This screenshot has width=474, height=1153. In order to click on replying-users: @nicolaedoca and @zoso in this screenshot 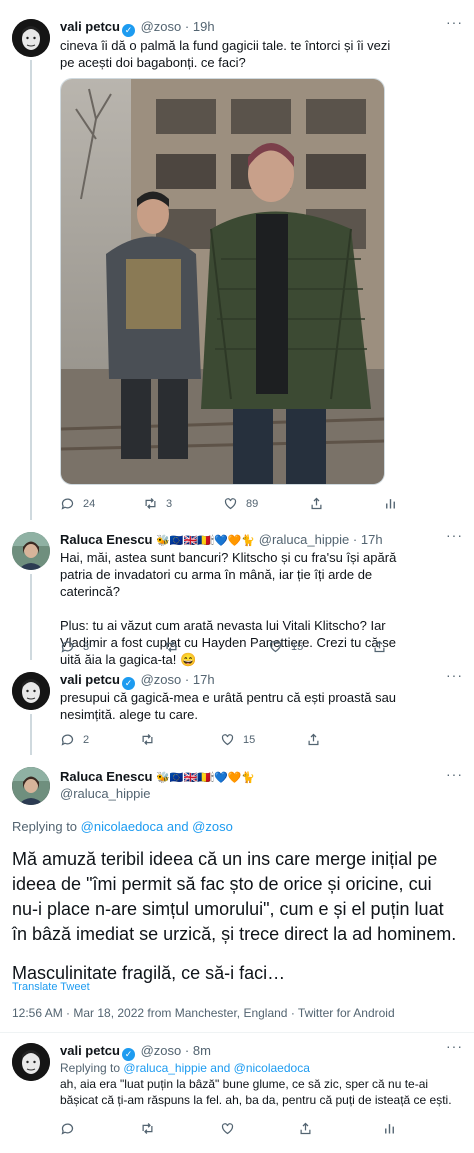, I will do `click(157, 826)`.